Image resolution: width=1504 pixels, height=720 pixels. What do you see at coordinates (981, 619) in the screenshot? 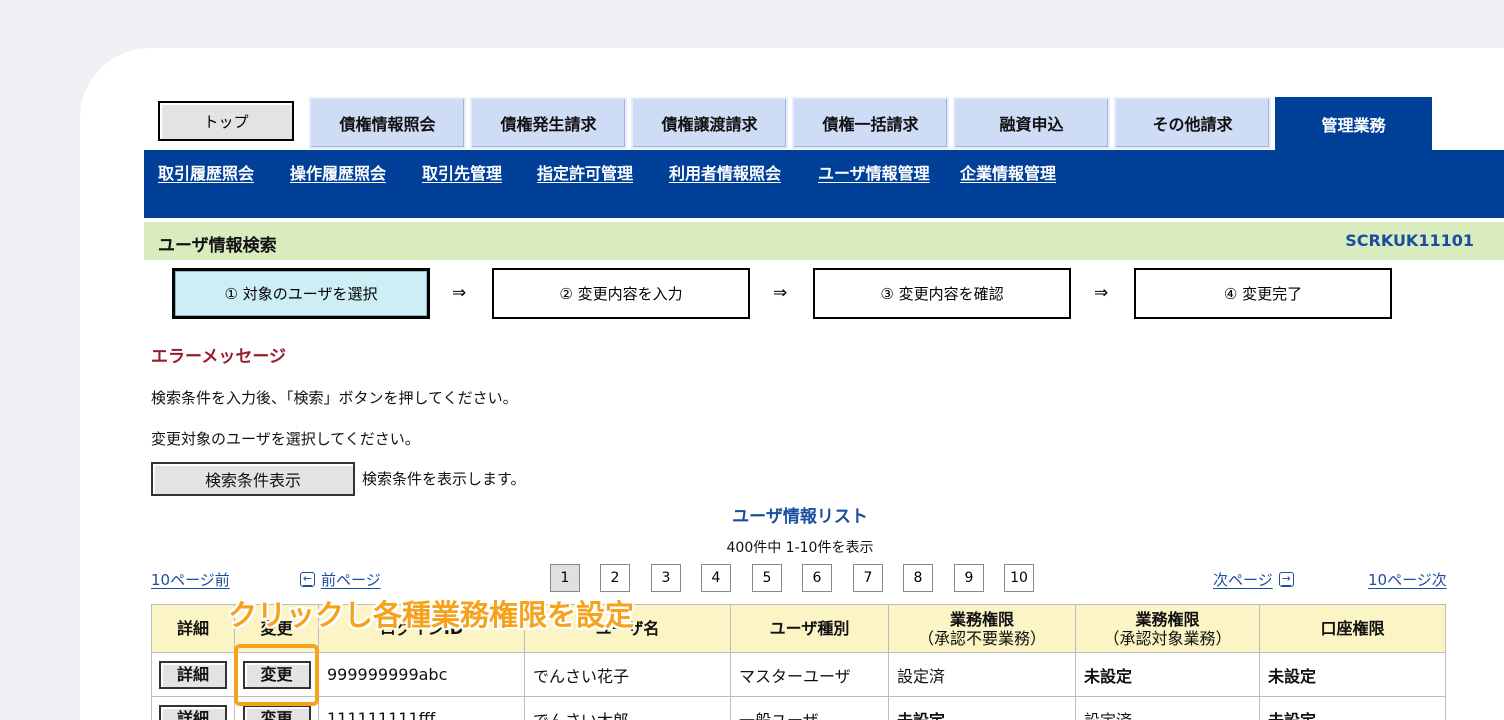
I see `perm-no-approval-label: 業務権限` at bounding box center [981, 619].